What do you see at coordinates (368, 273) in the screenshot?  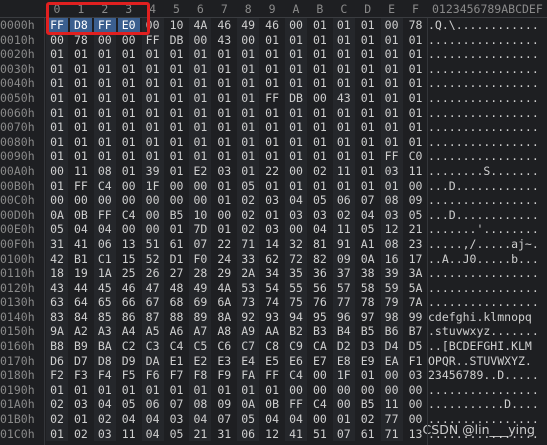 I see `hex-byte: 38` at bounding box center [368, 273].